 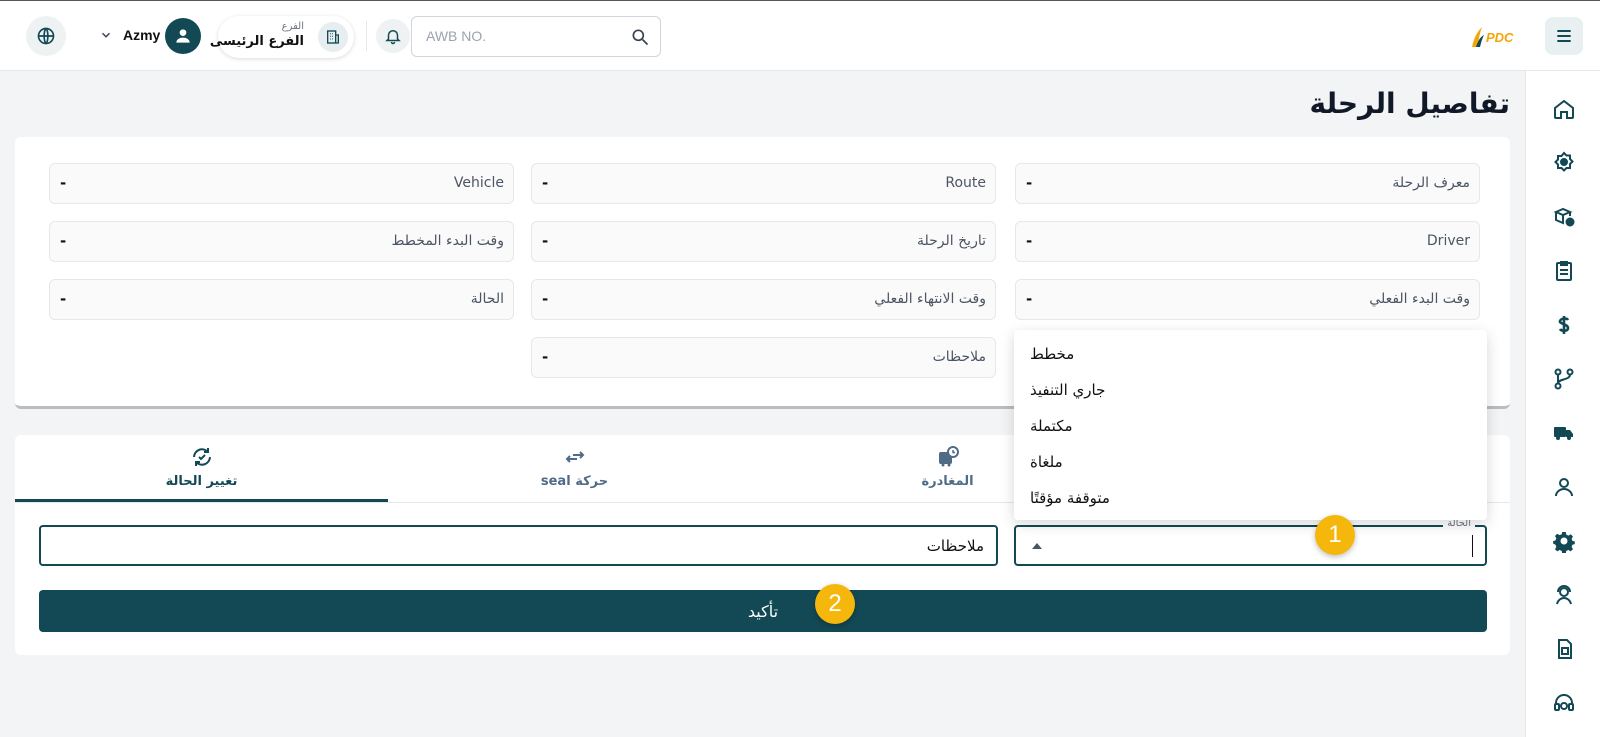 What do you see at coordinates (1564, 271) in the screenshot?
I see `clipboard-icon` at bounding box center [1564, 271].